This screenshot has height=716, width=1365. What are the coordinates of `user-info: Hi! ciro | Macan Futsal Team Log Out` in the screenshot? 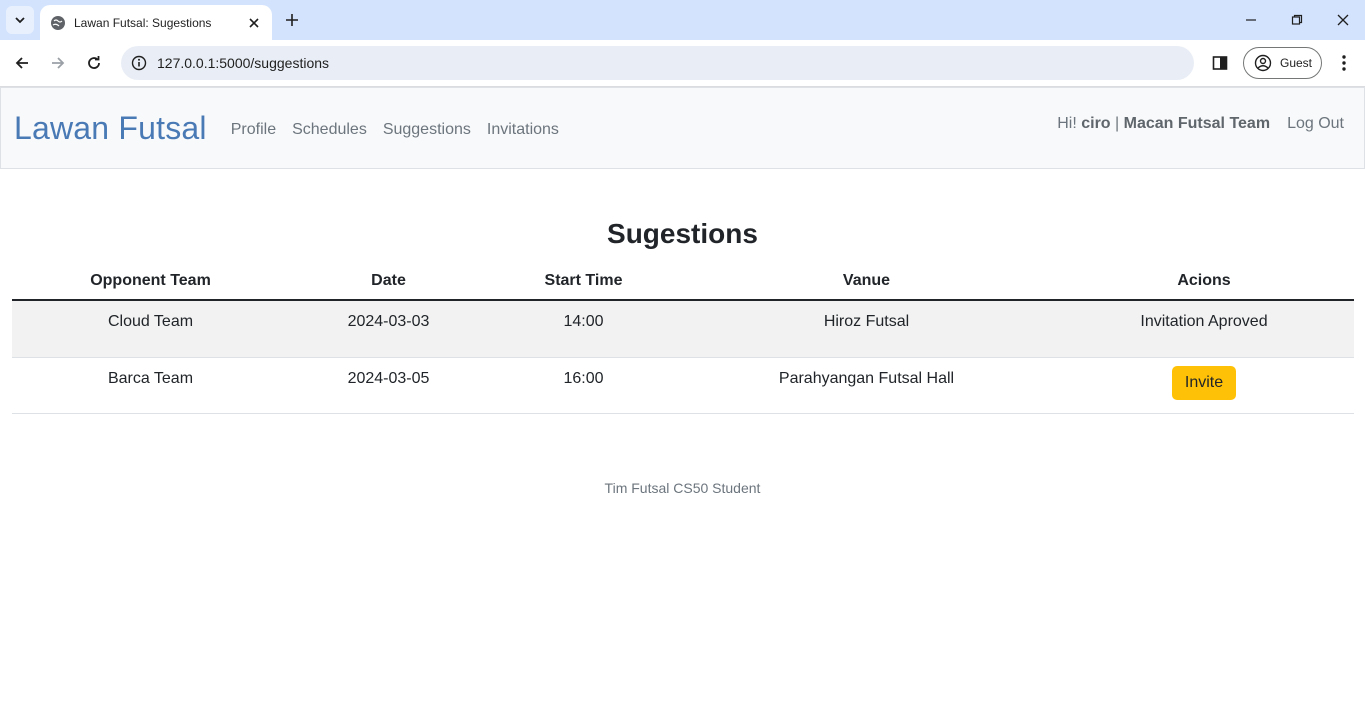 It's located at (1200, 124).